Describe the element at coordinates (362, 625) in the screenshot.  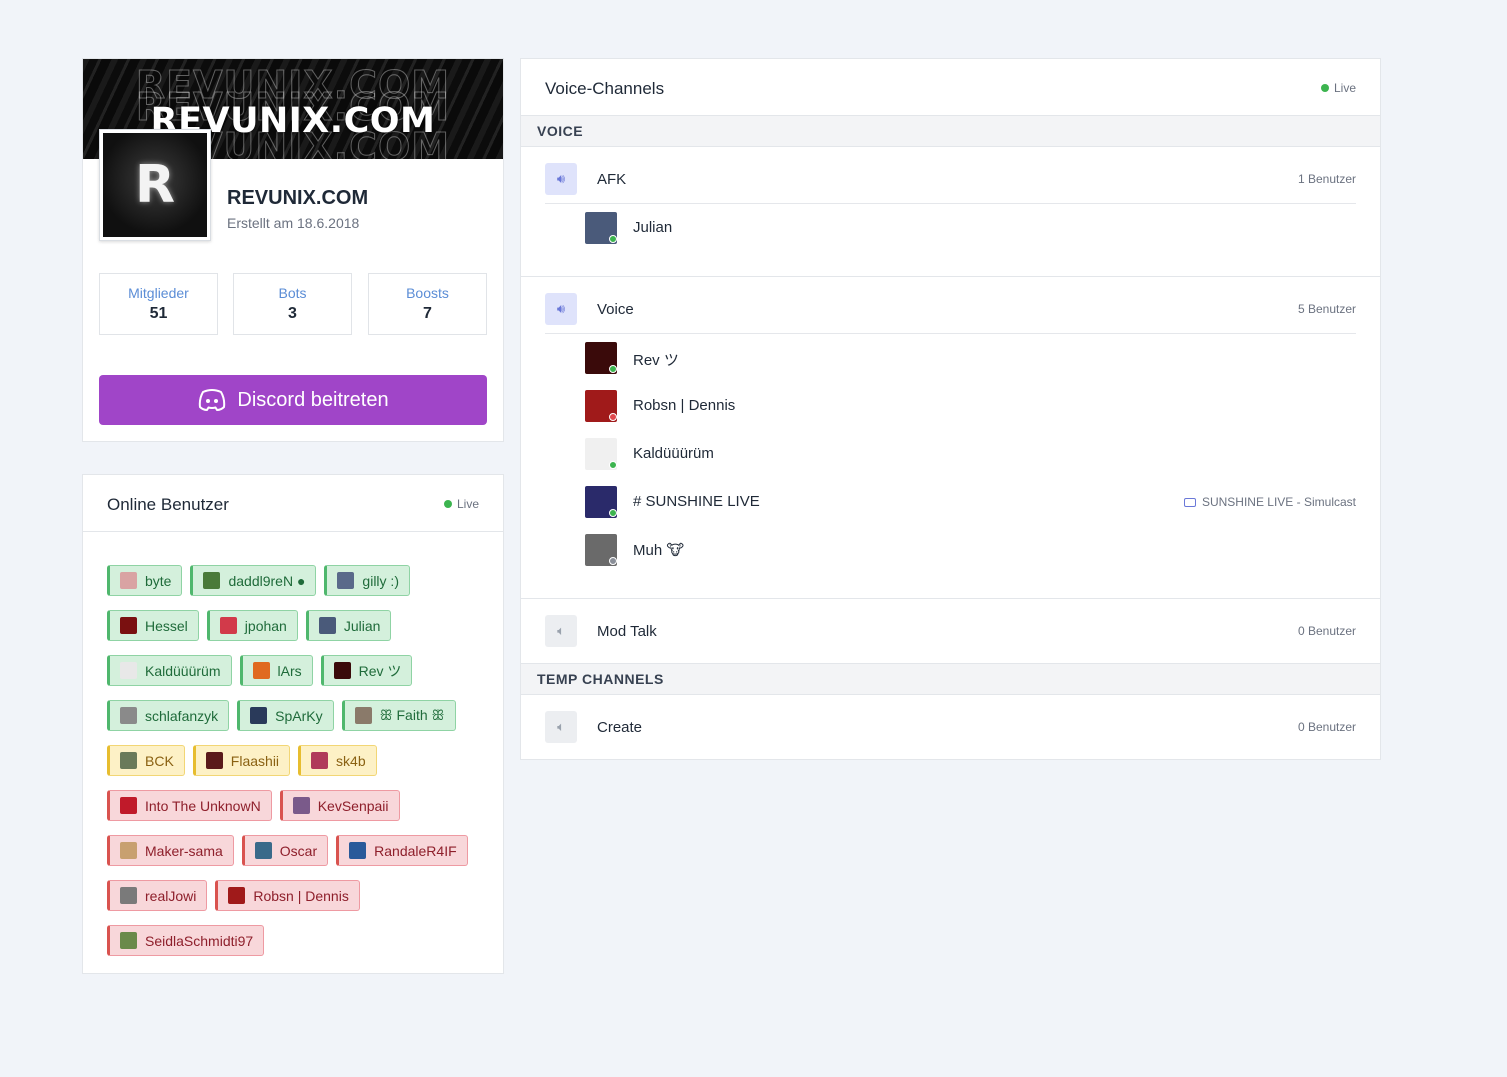
I see `user-name: Julian` at that location.